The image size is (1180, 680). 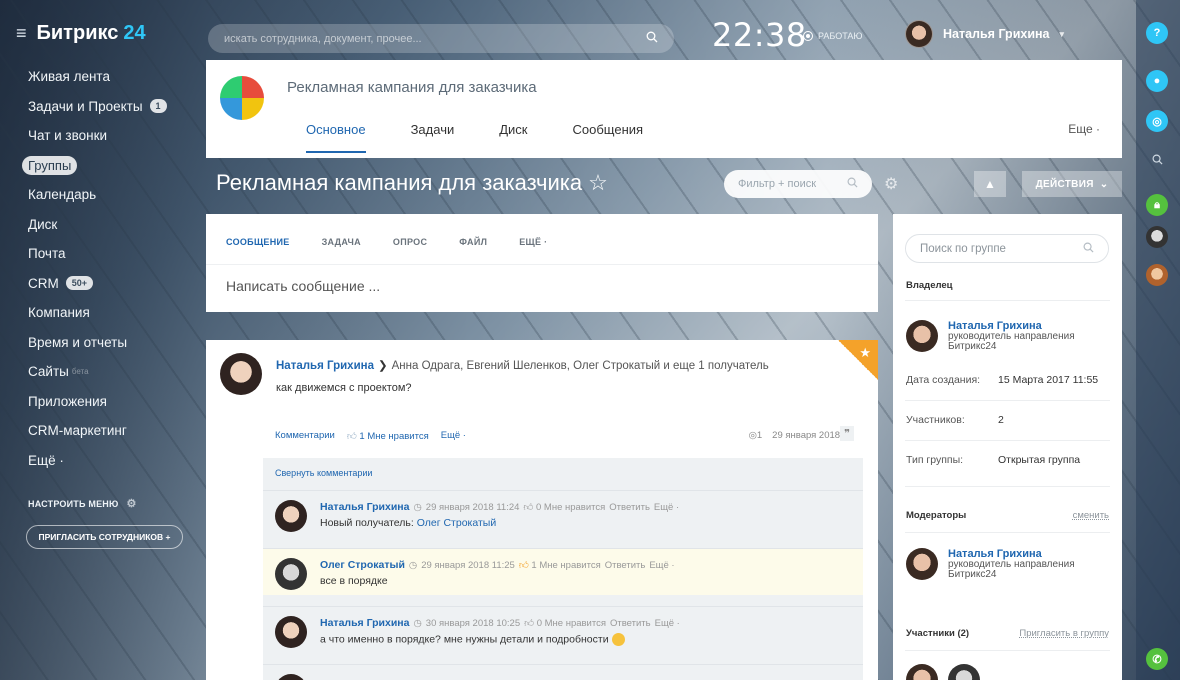 What do you see at coordinates (1007, 248) in the screenshot?
I see `group-search-input: Поиск по группе` at bounding box center [1007, 248].